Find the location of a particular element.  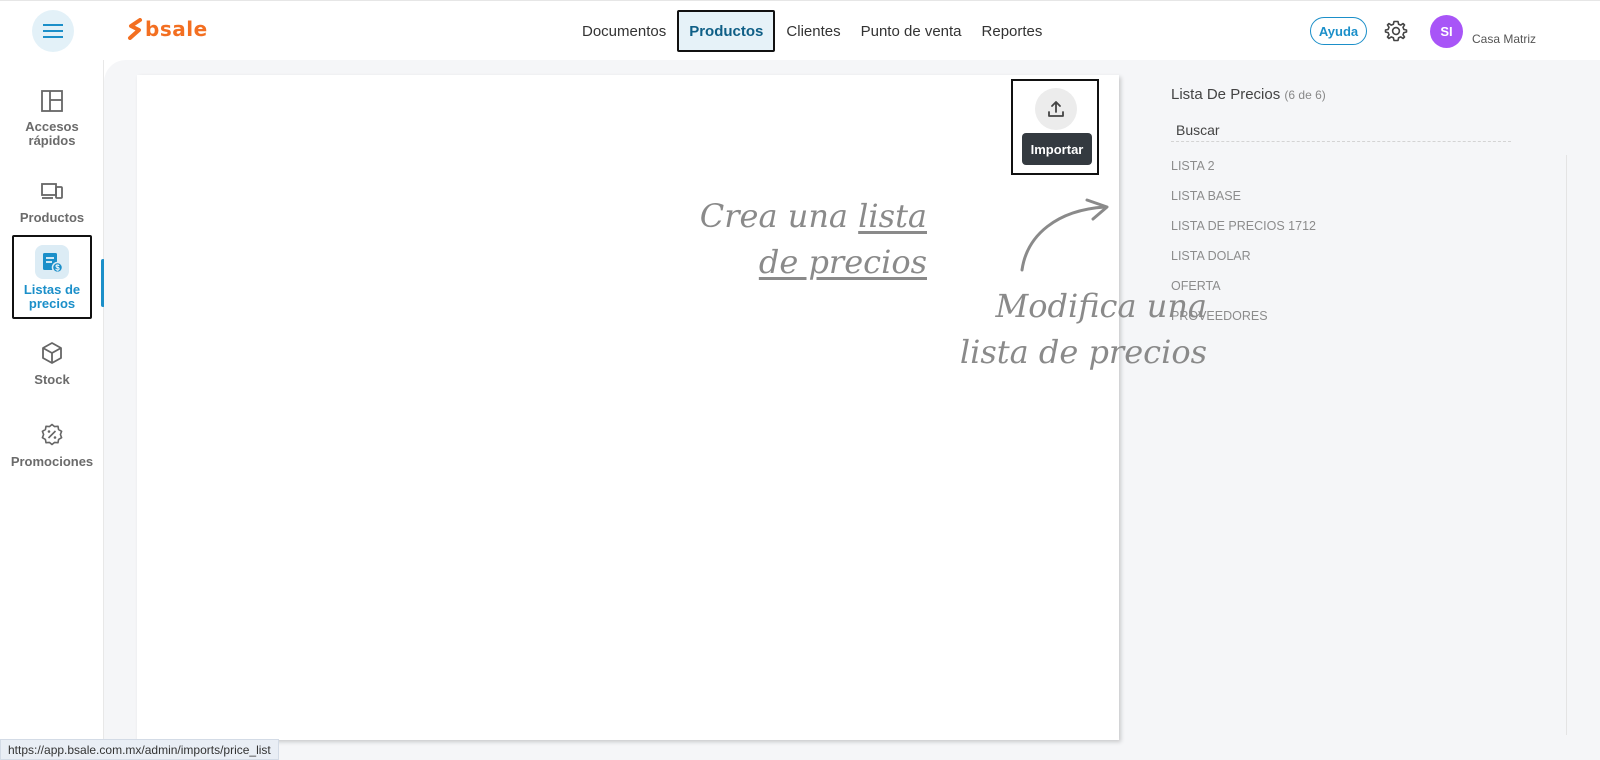

import-tooltip: Importar is located at coordinates (1057, 149).